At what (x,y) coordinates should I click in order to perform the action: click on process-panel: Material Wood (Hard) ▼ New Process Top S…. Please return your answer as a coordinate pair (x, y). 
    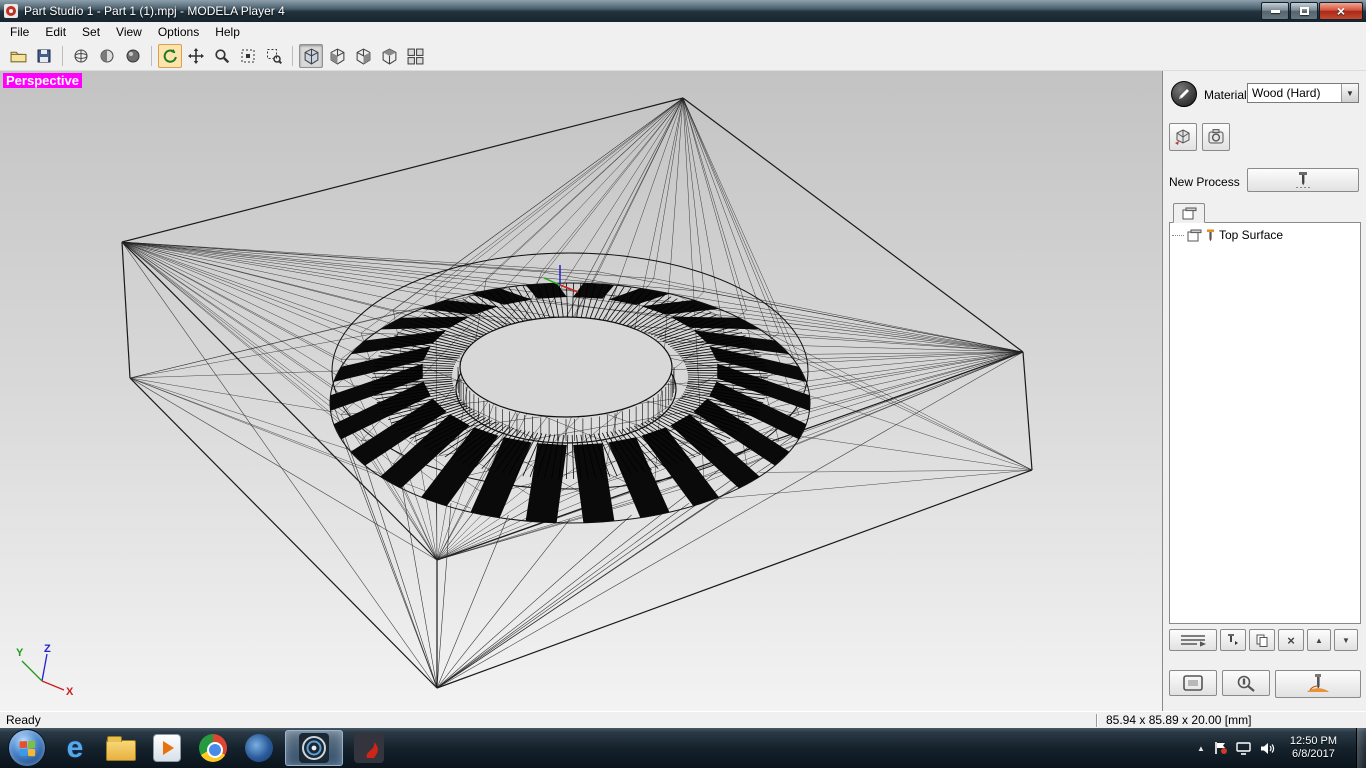
    Looking at the image, I should click on (1264, 391).